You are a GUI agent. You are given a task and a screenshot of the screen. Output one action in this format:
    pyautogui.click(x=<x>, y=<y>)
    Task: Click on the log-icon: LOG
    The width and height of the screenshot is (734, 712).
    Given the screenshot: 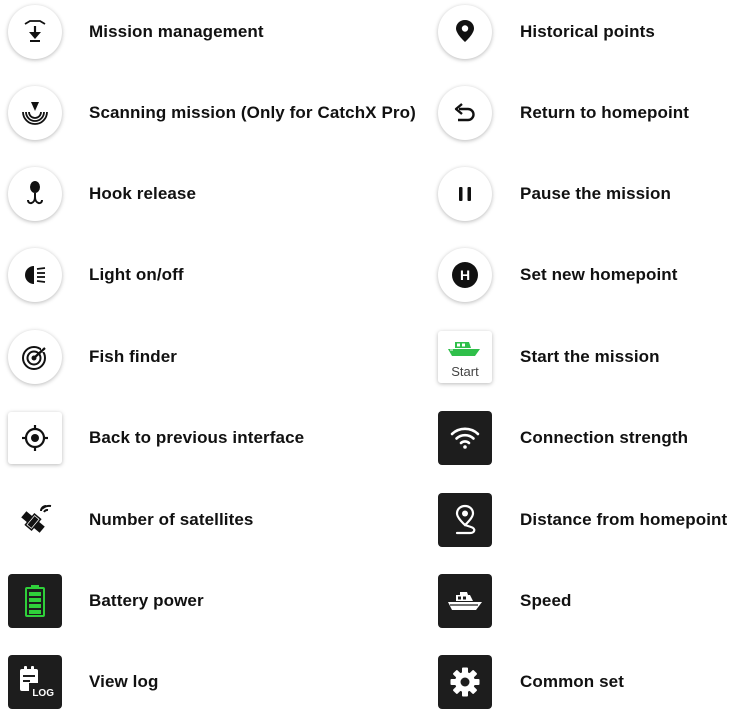 What is the action you would take?
    pyautogui.click(x=35, y=682)
    